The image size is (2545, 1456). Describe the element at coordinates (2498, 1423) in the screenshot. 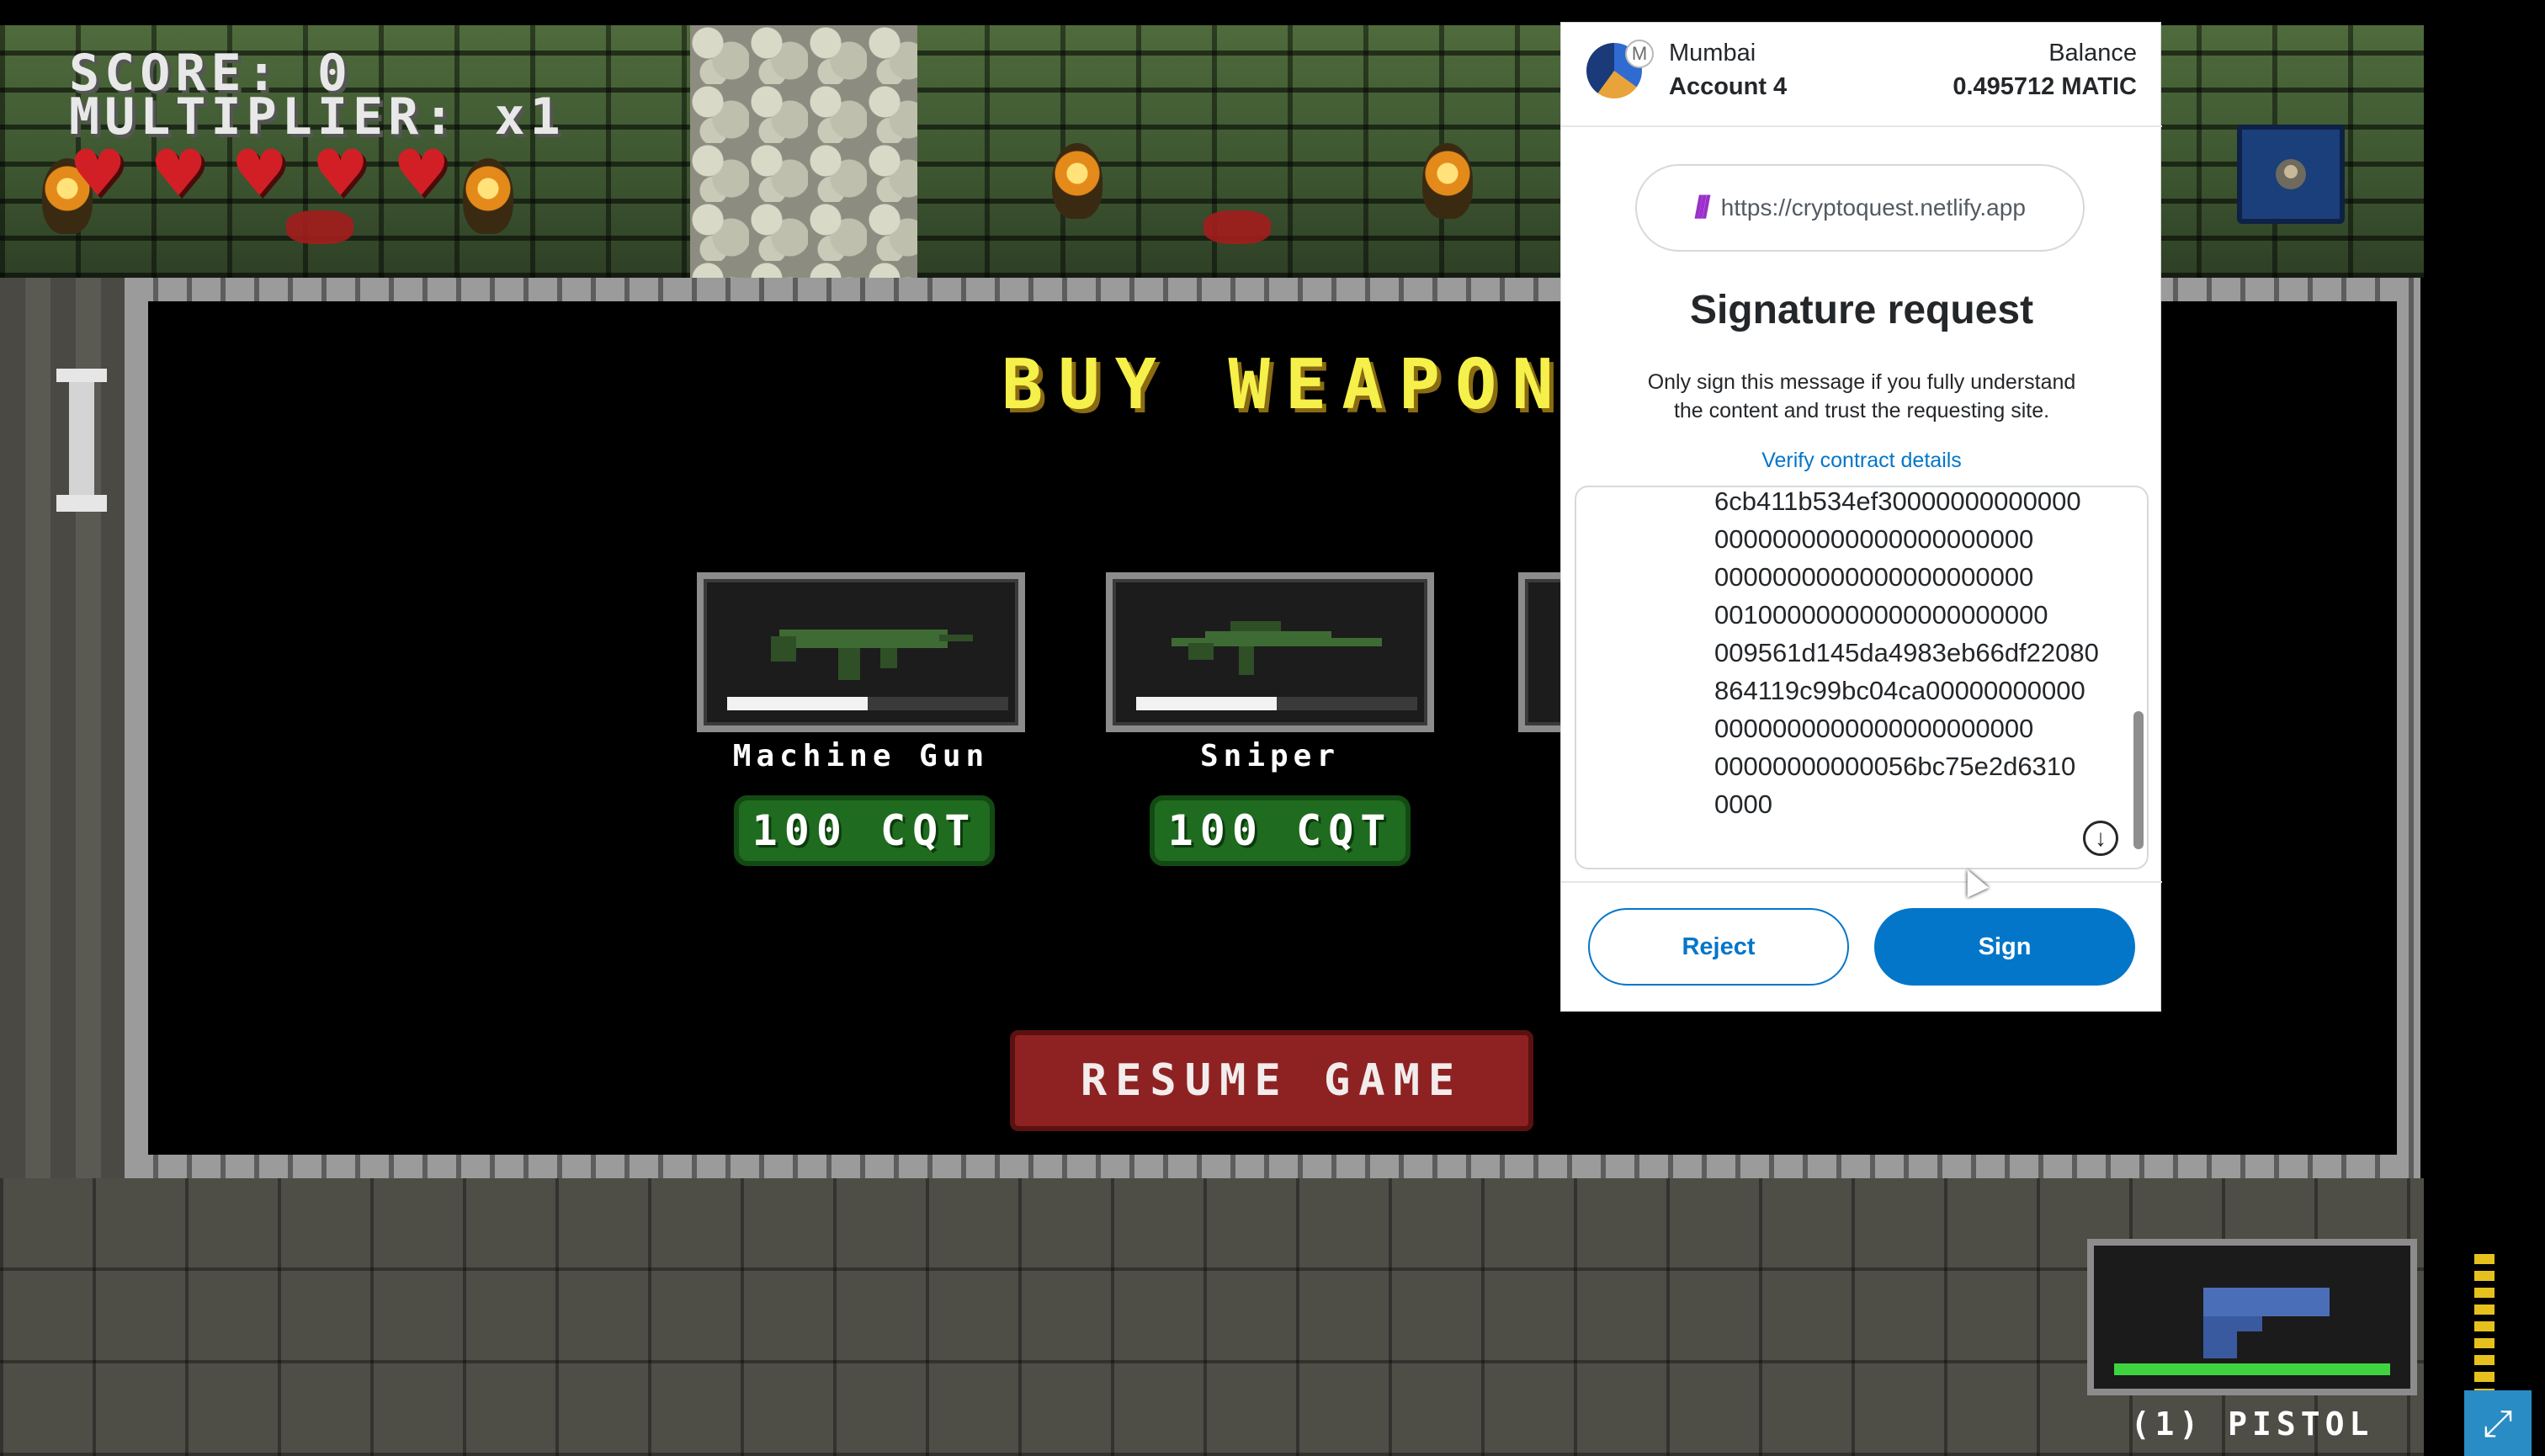

I see `fullscreen-icon: ⤢` at that location.